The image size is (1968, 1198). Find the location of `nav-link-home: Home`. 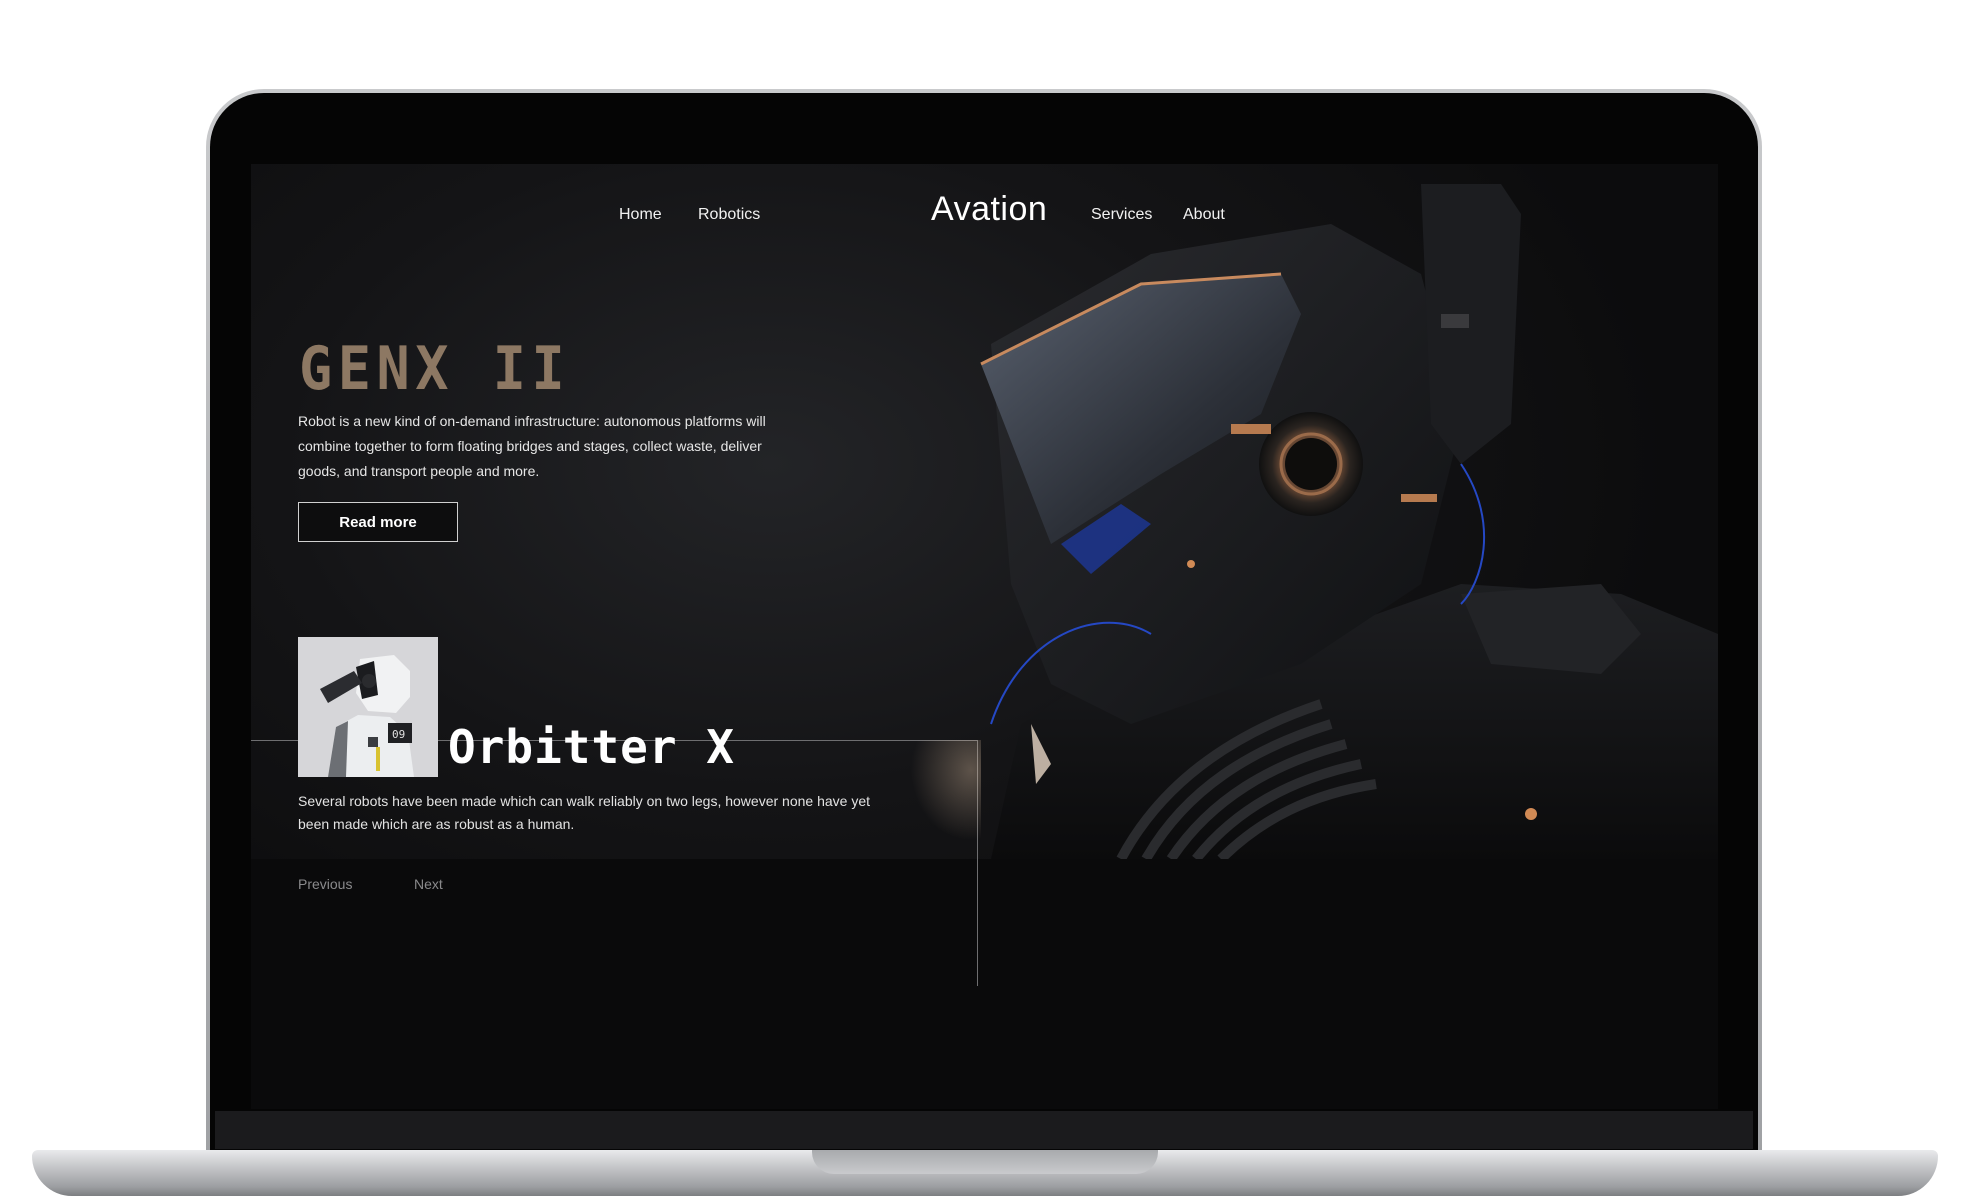

nav-link-home: Home is located at coordinates (640, 215).